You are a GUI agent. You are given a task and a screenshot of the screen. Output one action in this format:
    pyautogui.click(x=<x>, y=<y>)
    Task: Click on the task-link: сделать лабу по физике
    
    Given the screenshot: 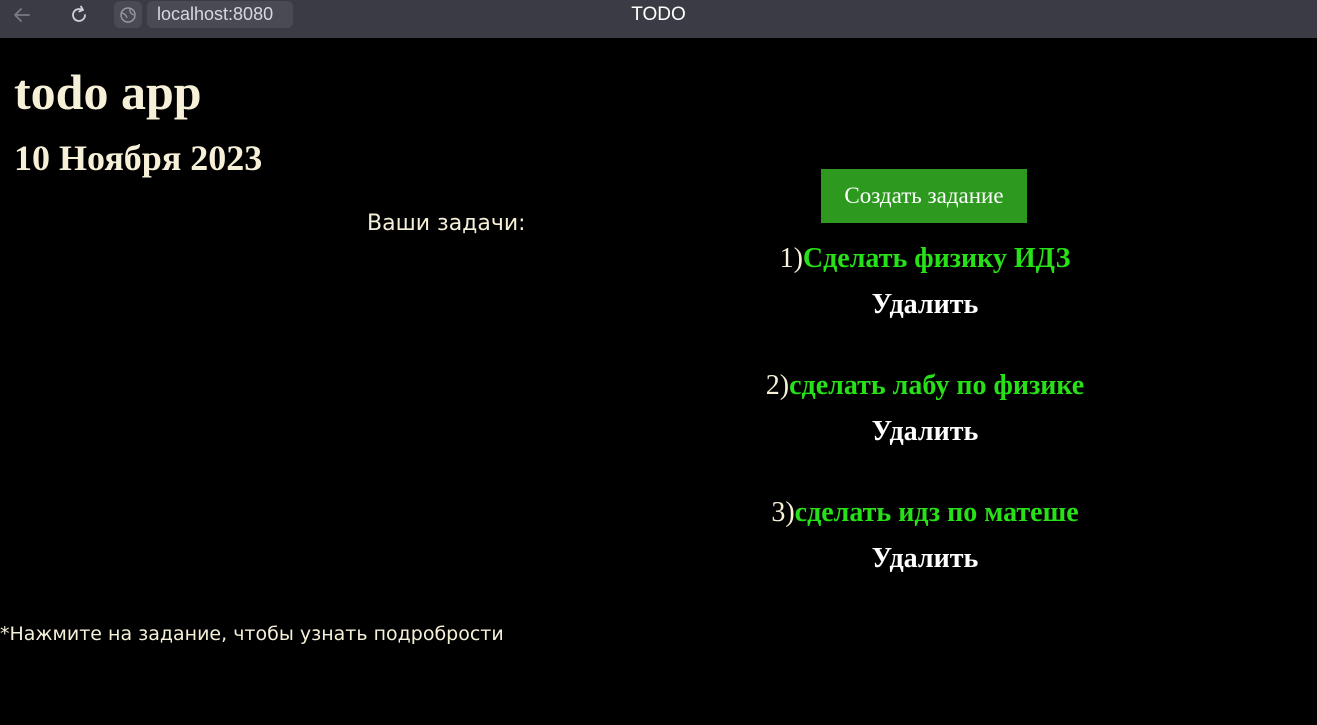 What is the action you would take?
    pyautogui.click(x=936, y=385)
    